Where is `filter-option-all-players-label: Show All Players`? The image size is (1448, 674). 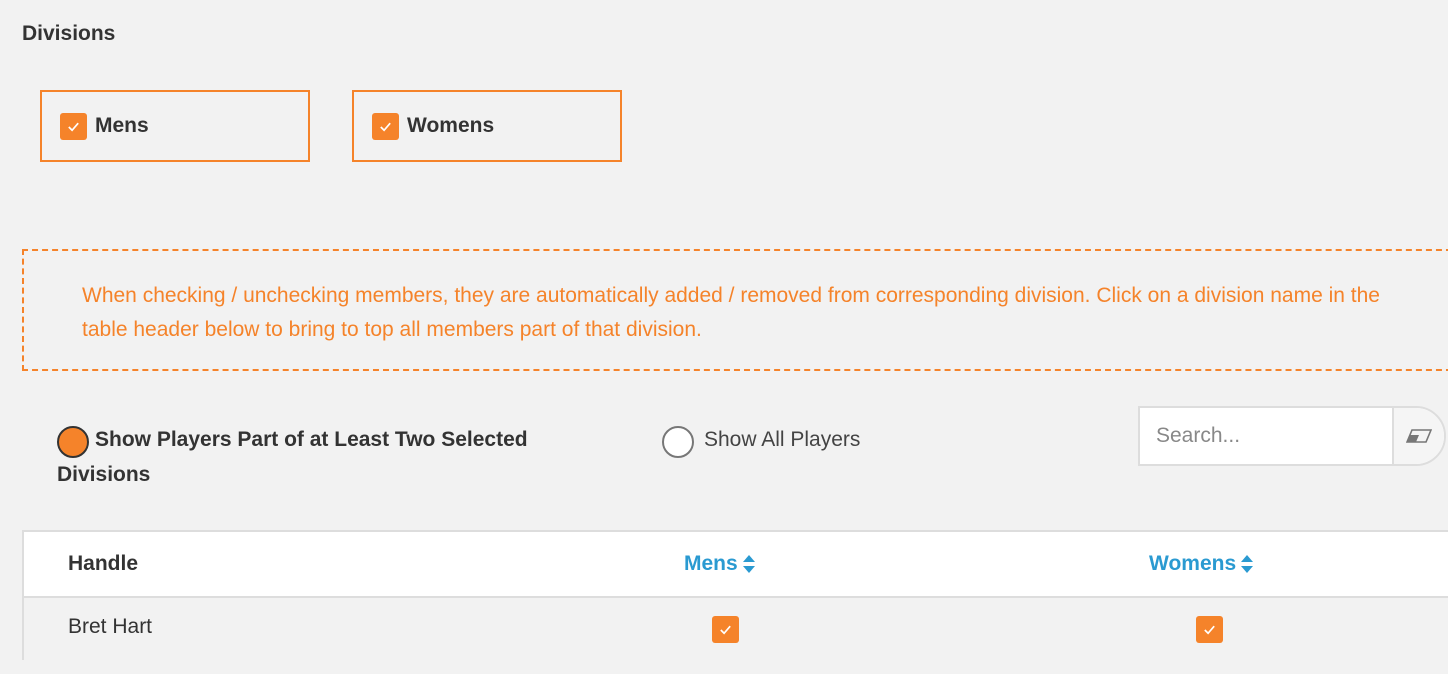 filter-option-all-players-label: Show All Players is located at coordinates (782, 439).